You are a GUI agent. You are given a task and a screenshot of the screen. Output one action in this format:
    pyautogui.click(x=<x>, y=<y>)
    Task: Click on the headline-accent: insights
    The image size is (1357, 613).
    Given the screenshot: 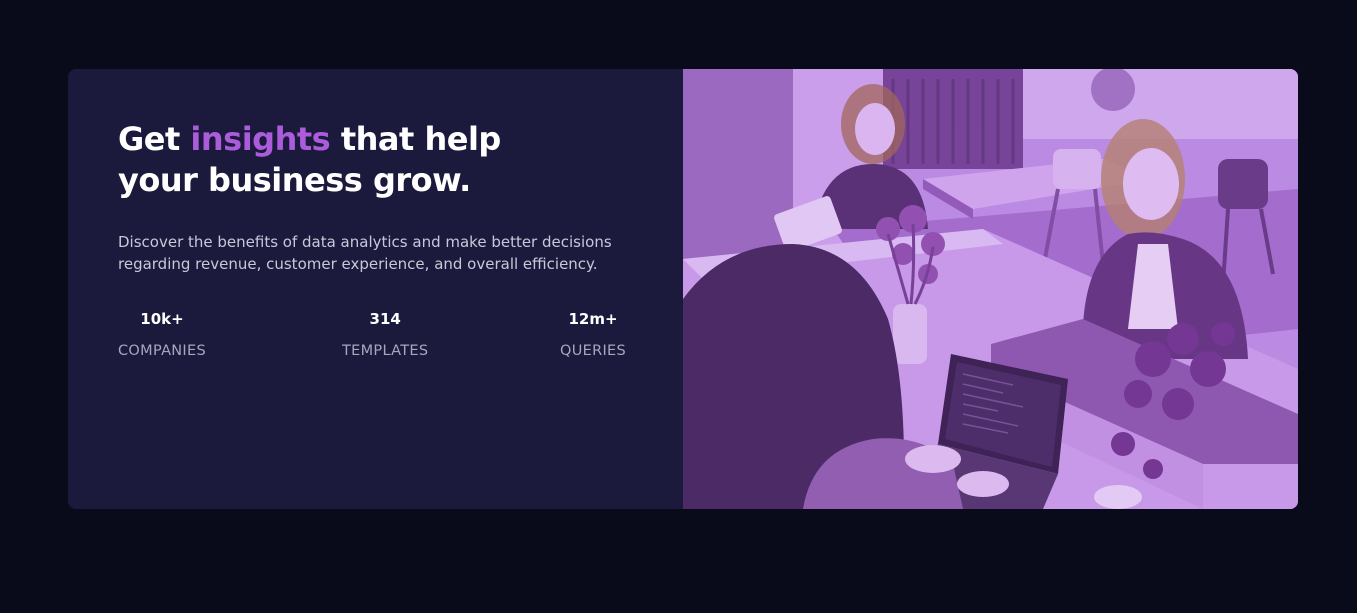 What is the action you would take?
    pyautogui.click(x=260, y=139)
    